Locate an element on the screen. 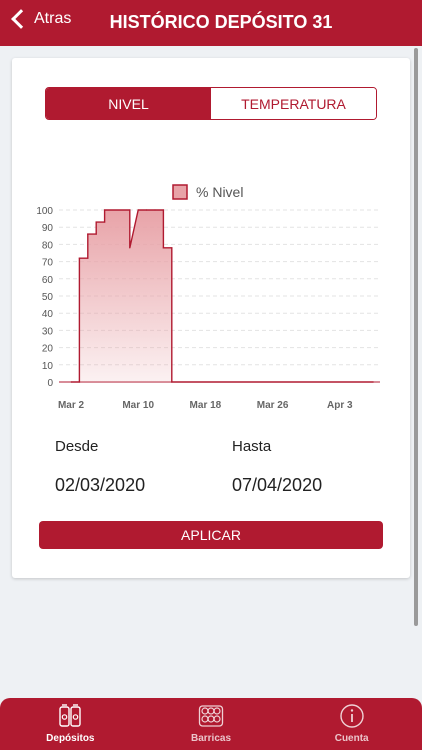 The height and width of the screenshot is (750, 422). x-tick-label: Mar 10 is located at coordinates (138, 405).